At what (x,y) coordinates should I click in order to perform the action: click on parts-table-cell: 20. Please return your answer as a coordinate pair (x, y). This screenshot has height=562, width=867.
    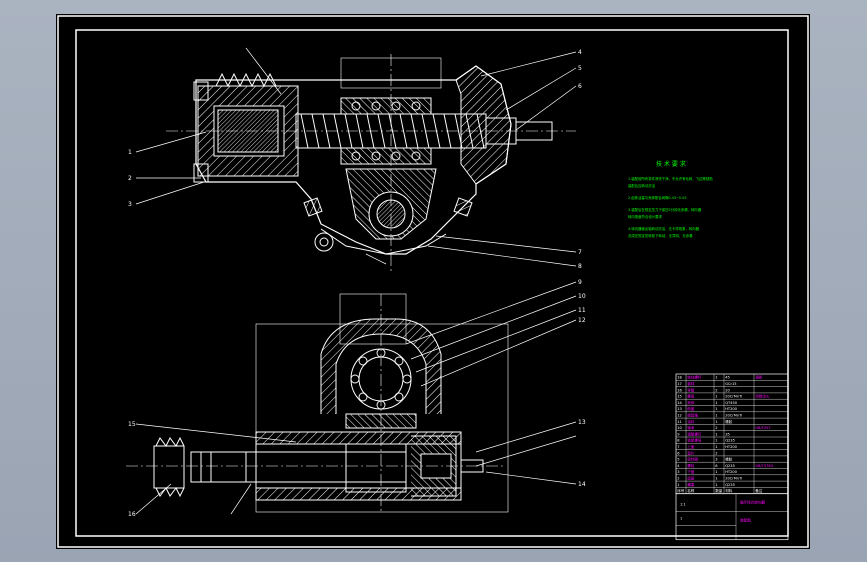
    Looking at the image, I should click on (727, 390).